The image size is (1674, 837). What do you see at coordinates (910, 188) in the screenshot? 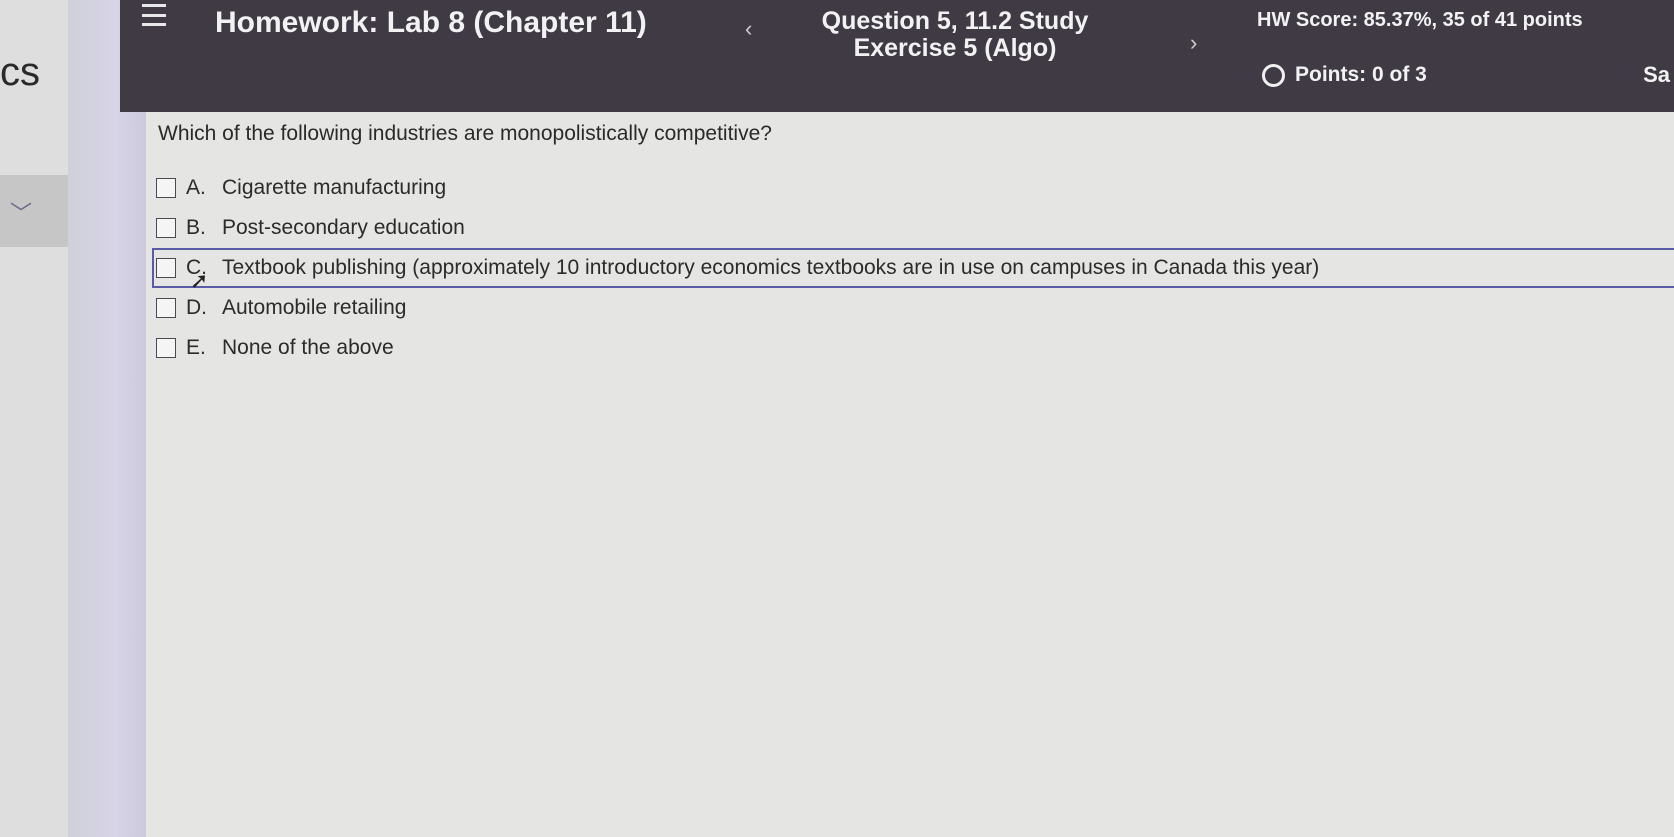
I see `option-a: A. Cigarette manufacturing` at bounding box center [910, 188].